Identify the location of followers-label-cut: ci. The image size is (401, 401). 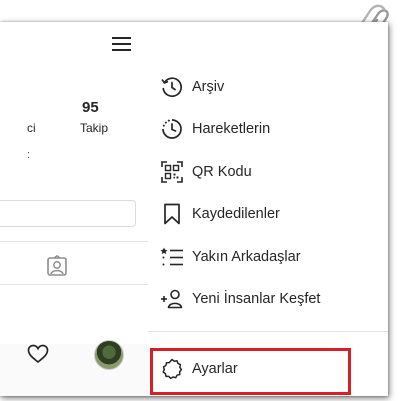
(31, 128).